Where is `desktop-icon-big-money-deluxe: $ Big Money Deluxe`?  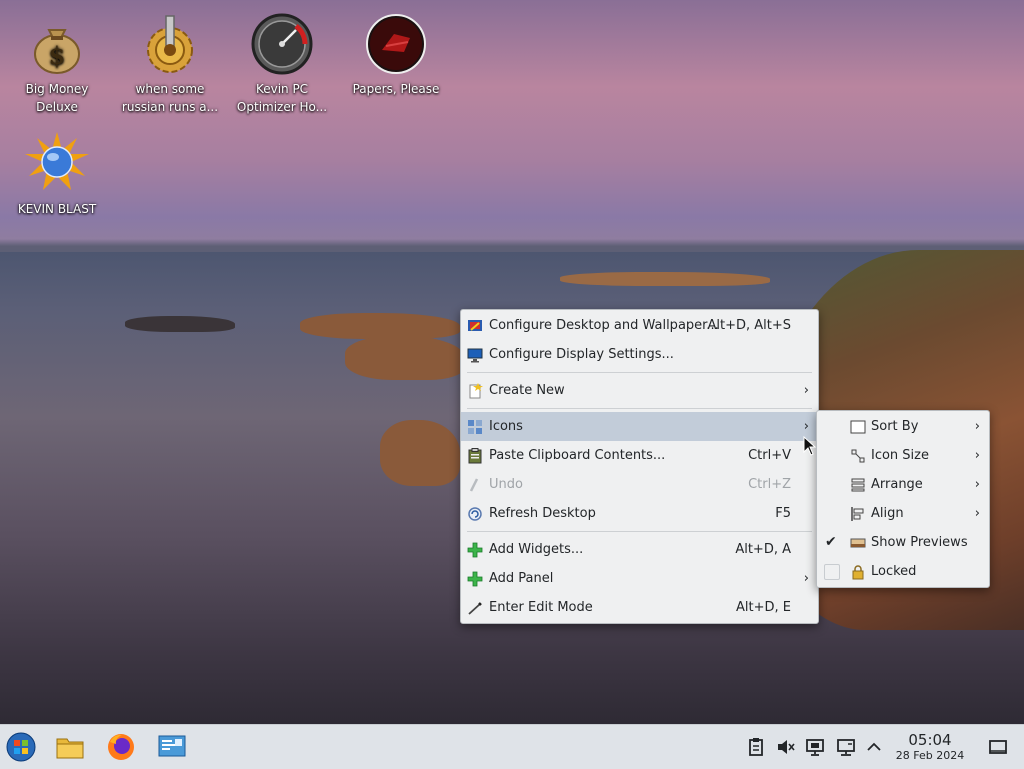 desktop-icon-big-money-deluxe: $ Big Money Deluxe is located at coordinates (57, 60).